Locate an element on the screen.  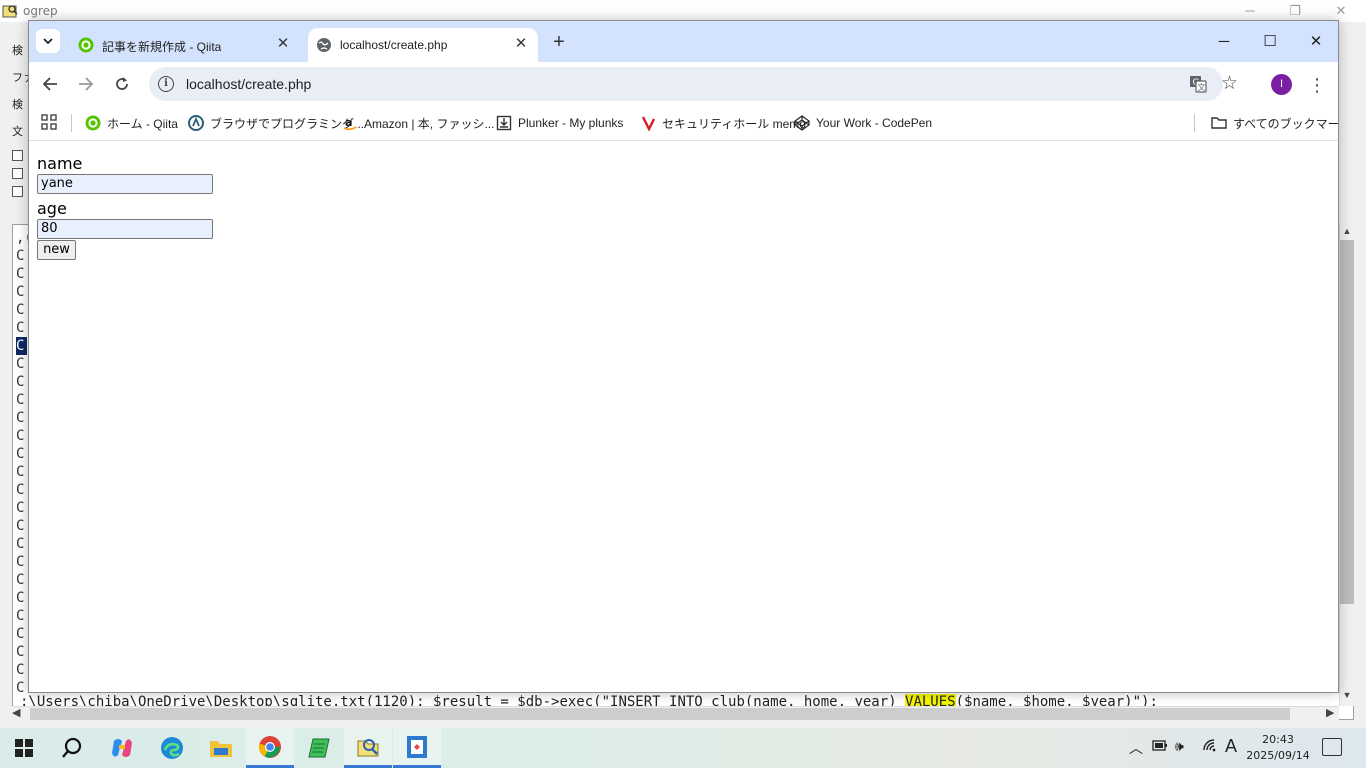
taskbar-notepad is located at coordinates (319, 748).